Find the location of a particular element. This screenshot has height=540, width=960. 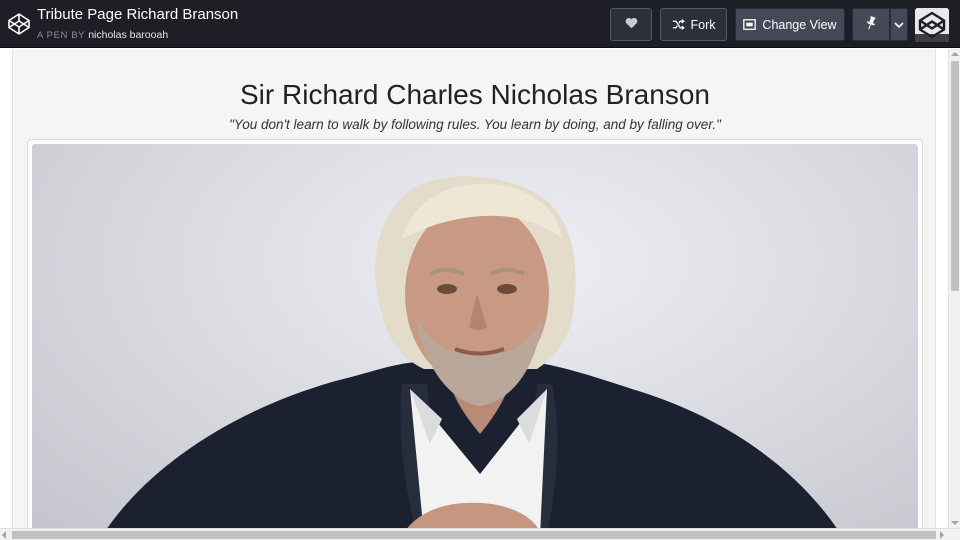

vertical-scroll-thumb is located at coordinates (955, 176).